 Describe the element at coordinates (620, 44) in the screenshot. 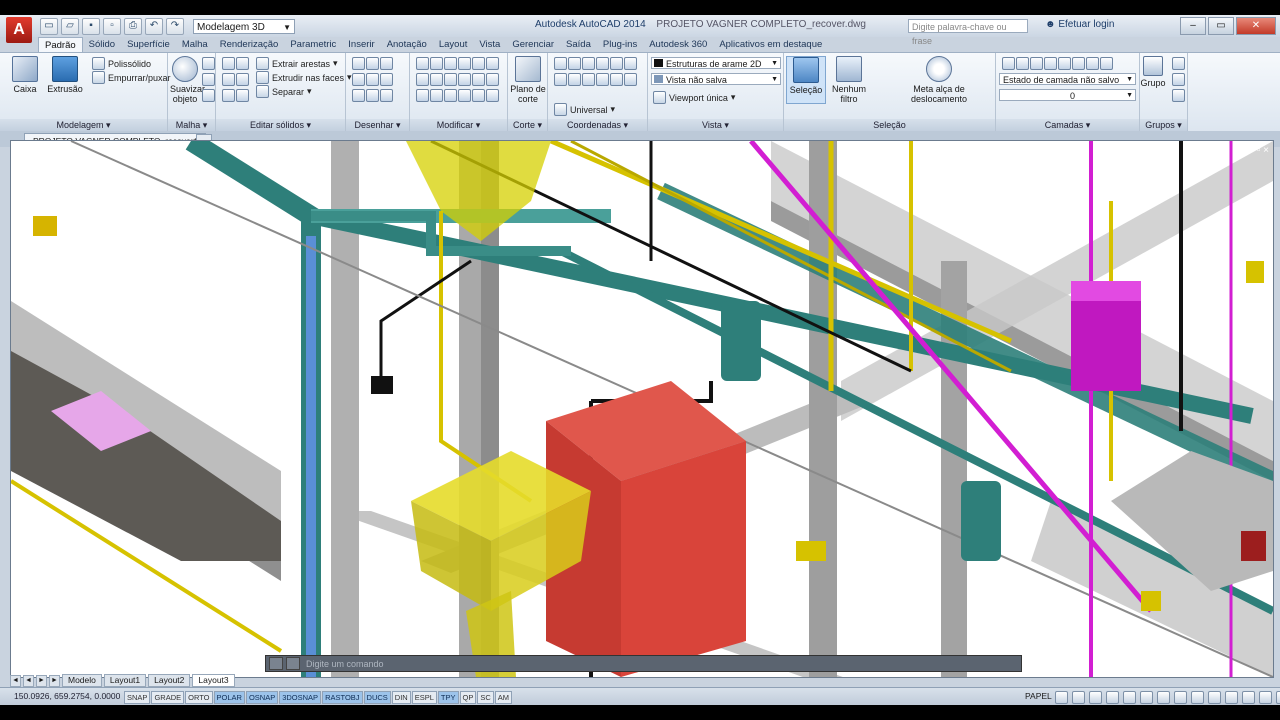

I see `tab-plugins: Plug-ins` at that location.